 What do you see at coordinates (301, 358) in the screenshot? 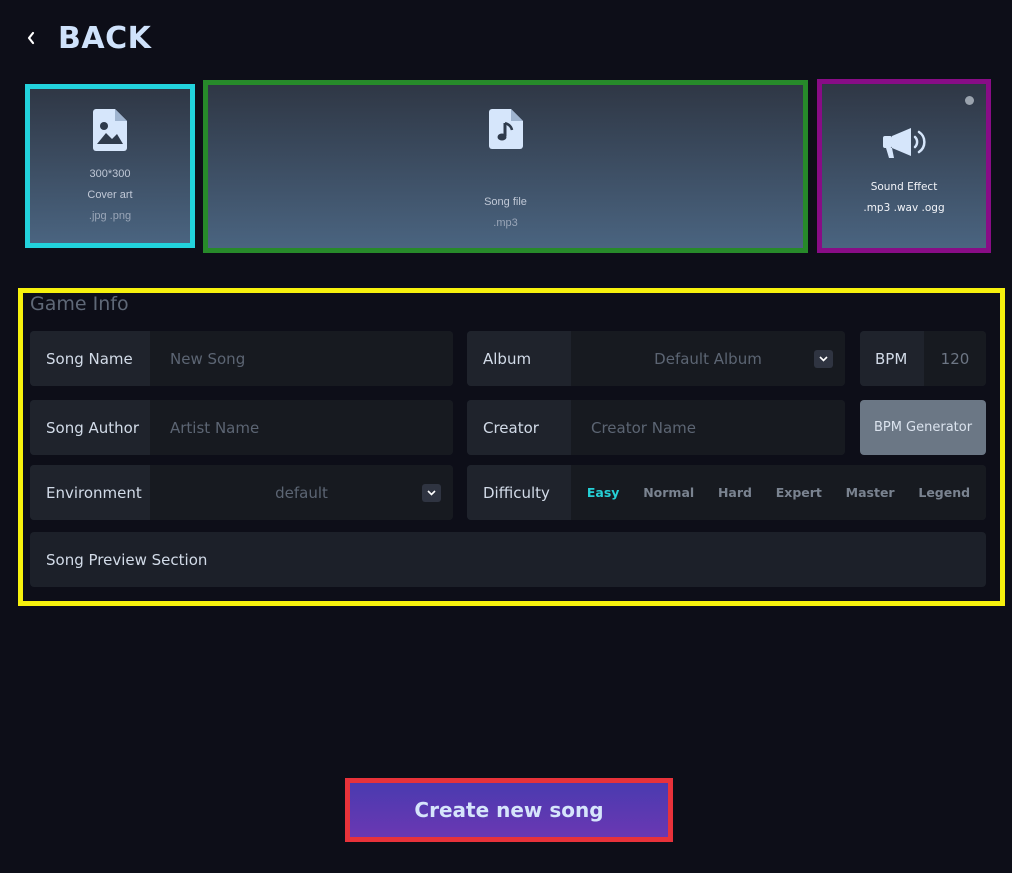
I see `song-name-input: New Song` at bounding box center [301, 358].